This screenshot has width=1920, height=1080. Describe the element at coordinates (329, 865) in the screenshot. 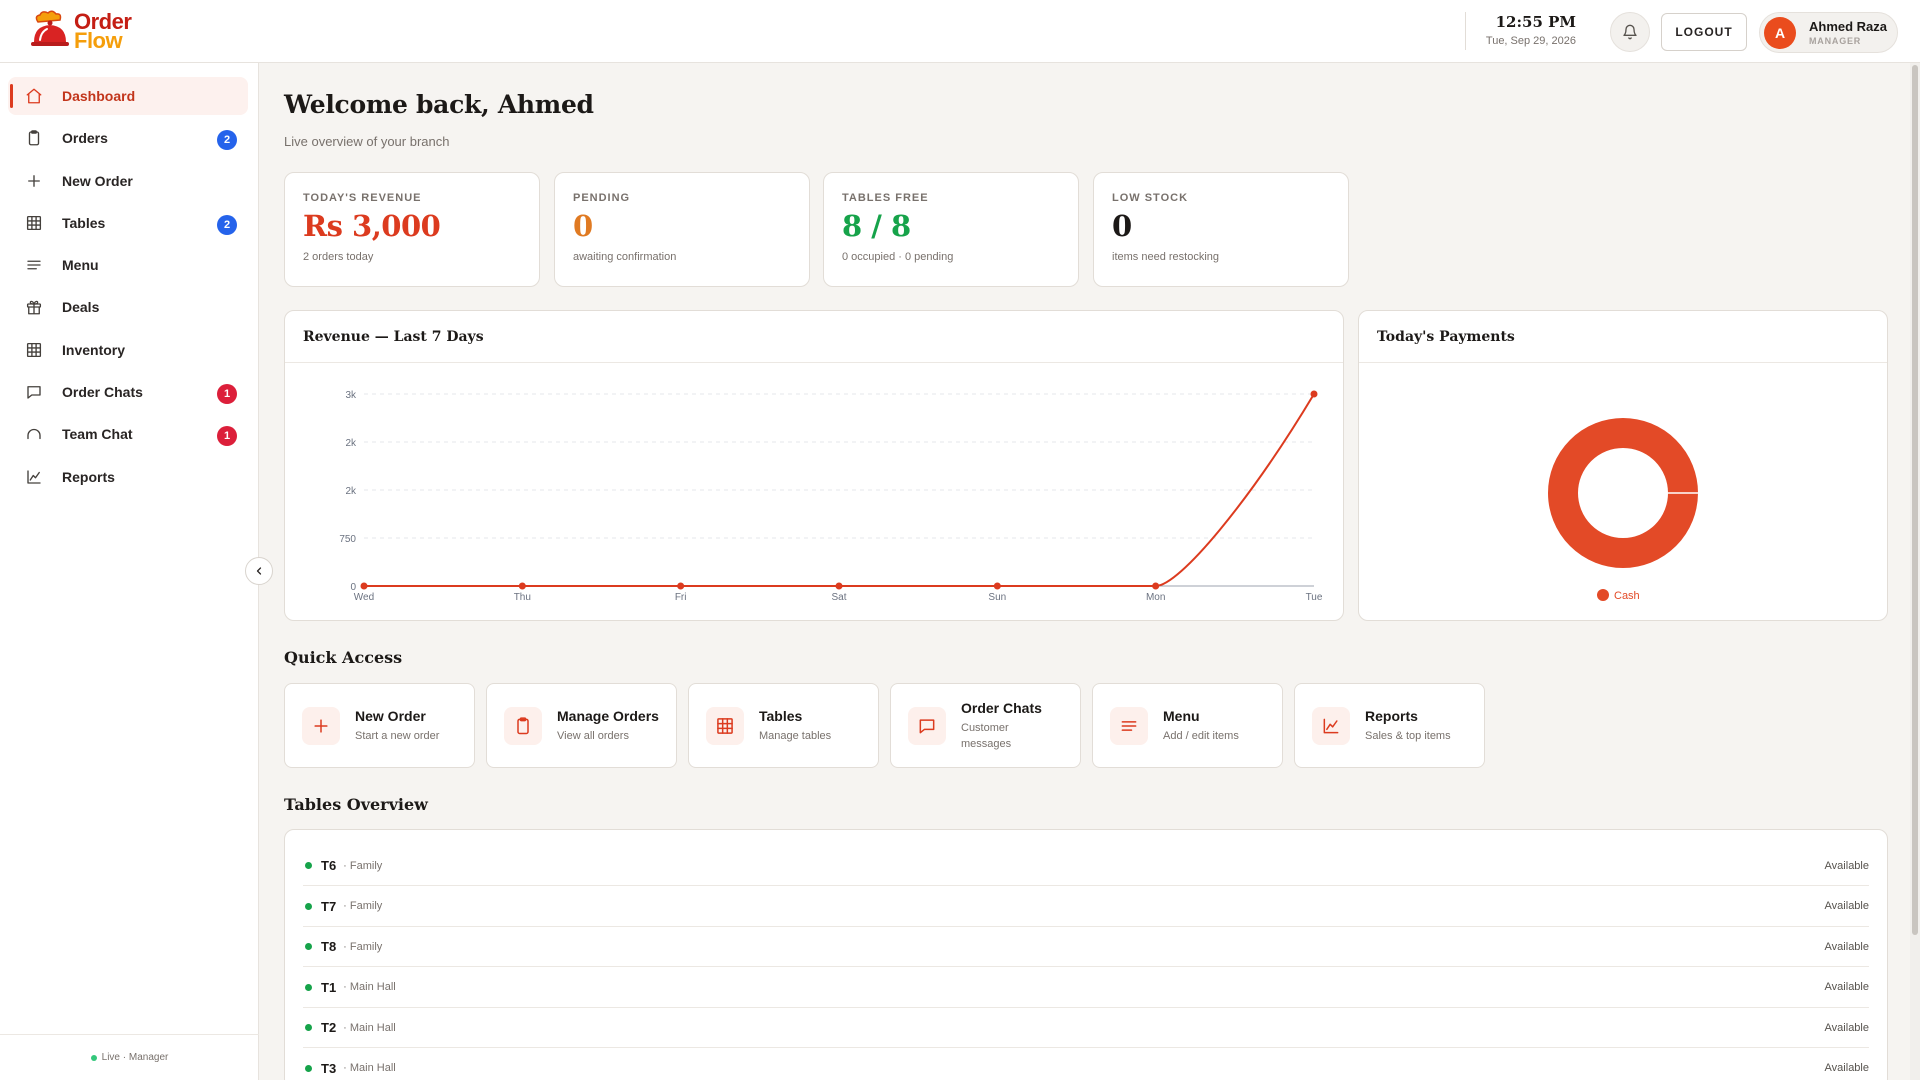

I see `table-id: T6` at that location.